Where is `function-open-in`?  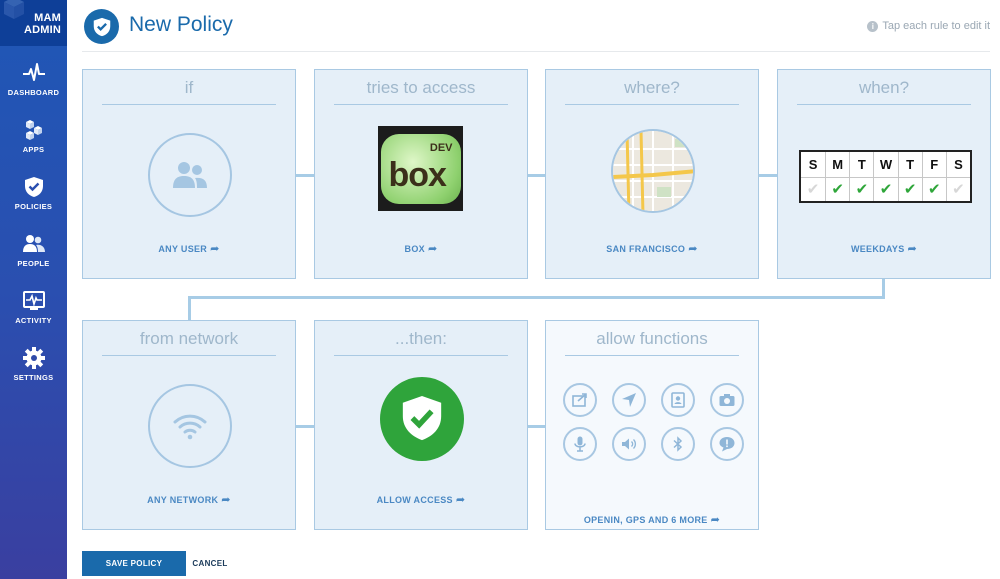
function-open-in is located at coordinates (580, 400).